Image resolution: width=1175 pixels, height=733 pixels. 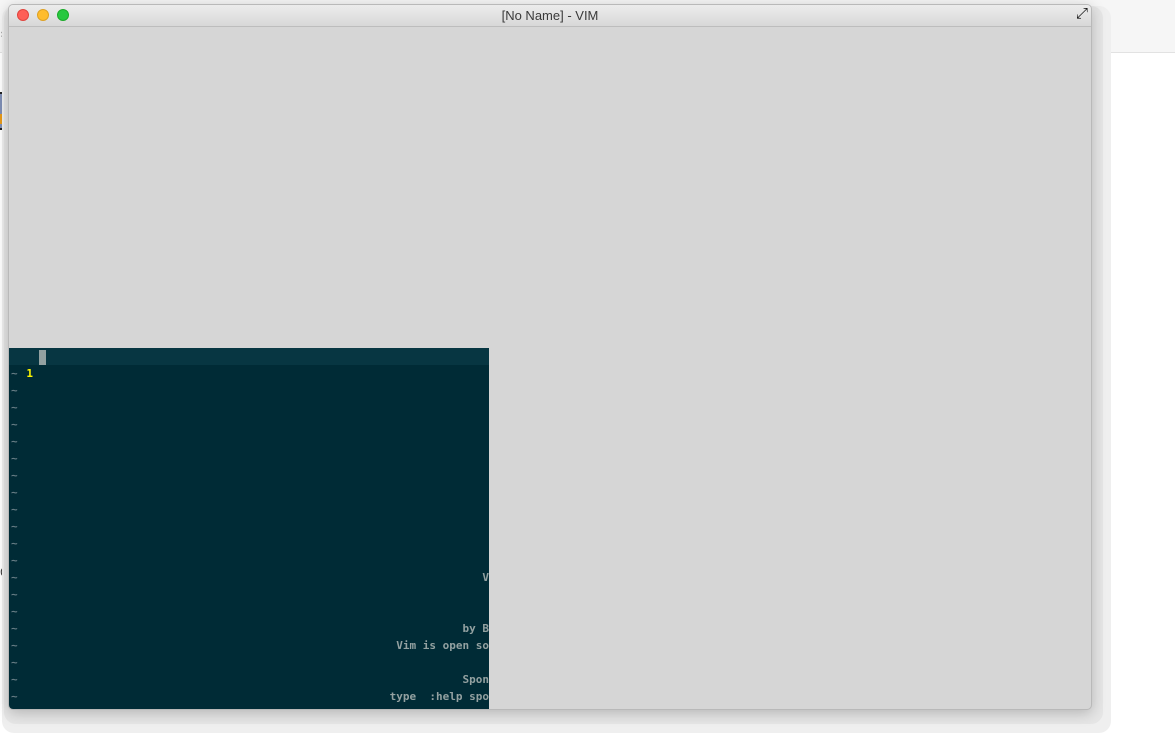 What do you see at coordinates (42, 357) in the screenshot?
I see `text-cursor` at bounding box center [42, 357].